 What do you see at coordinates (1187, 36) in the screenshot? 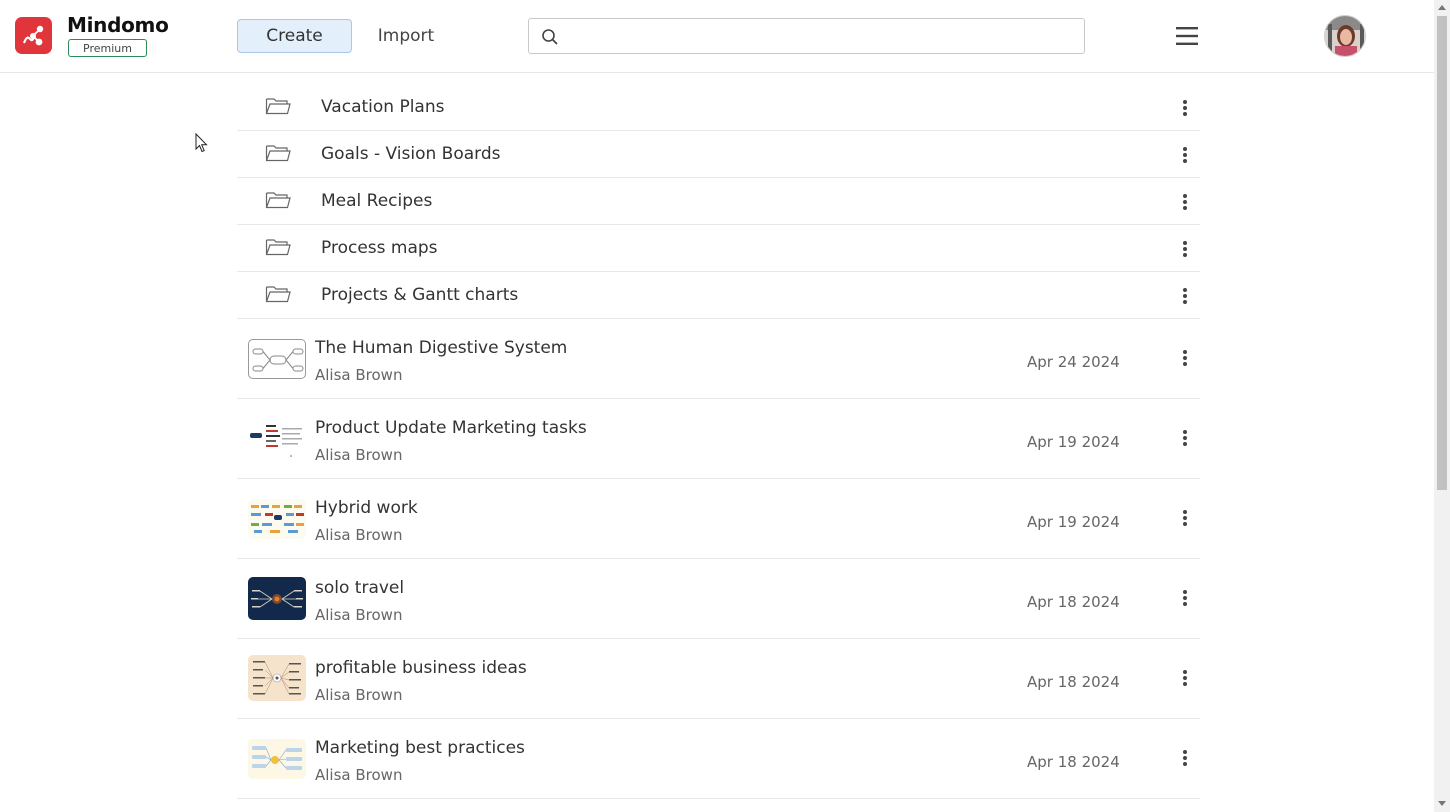
I see `hamburger-icon` at bounding box center [1187, 36].